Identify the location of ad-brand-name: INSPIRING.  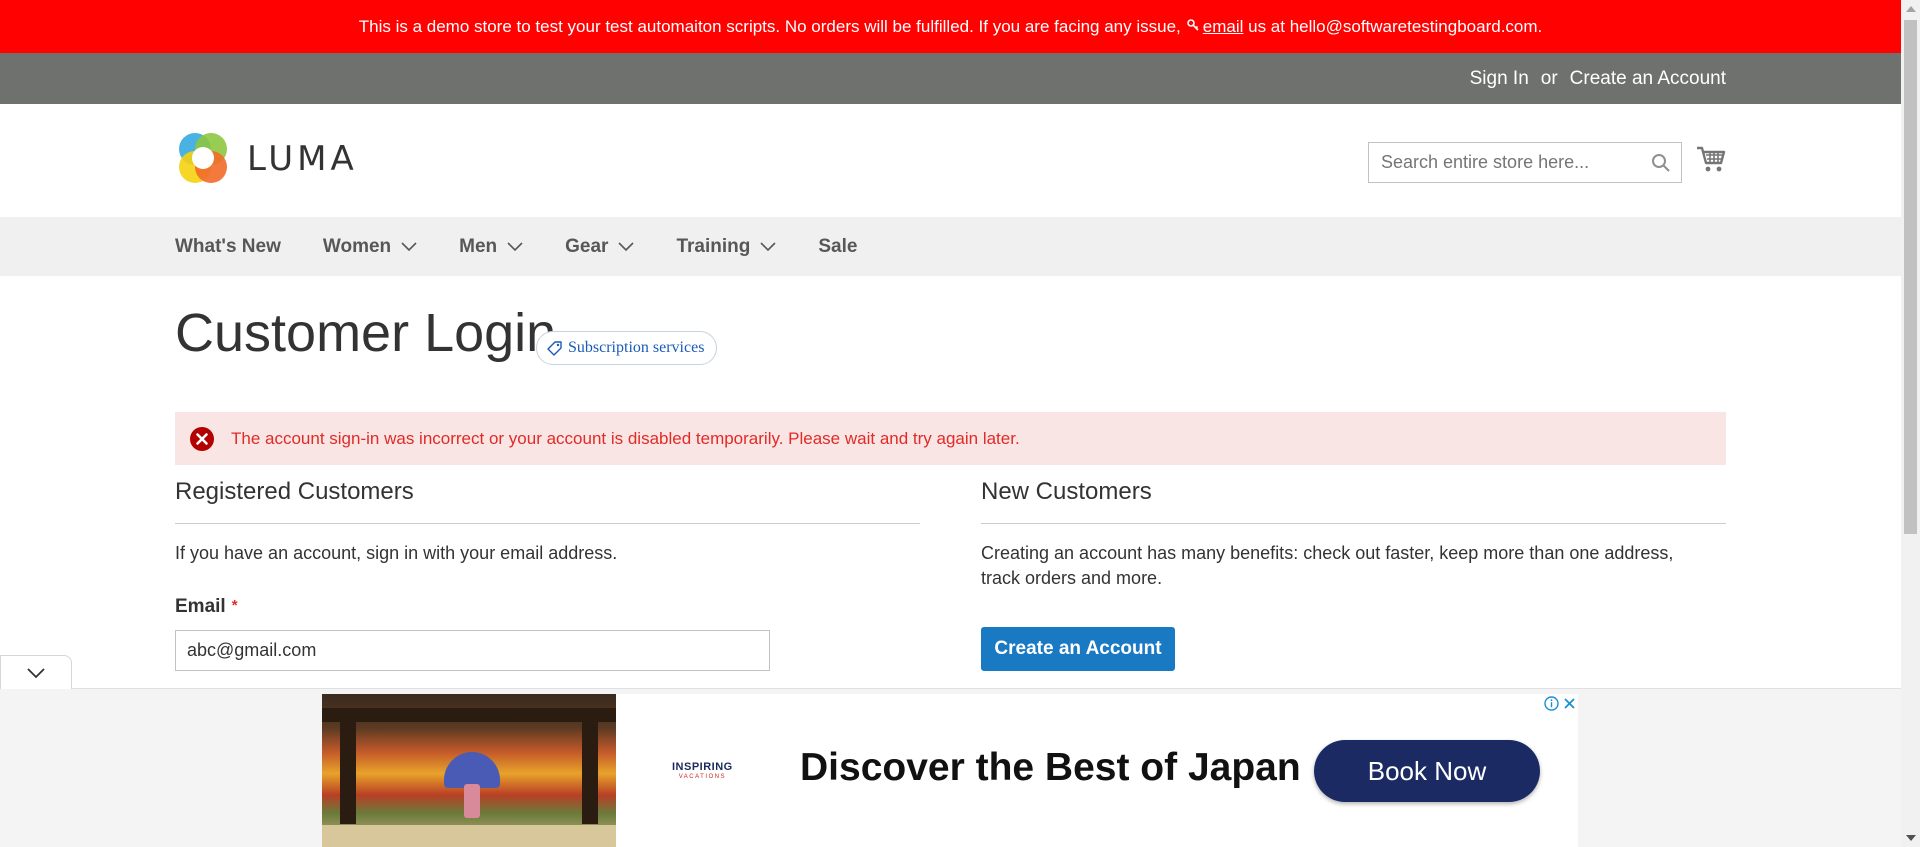
(702, 767).